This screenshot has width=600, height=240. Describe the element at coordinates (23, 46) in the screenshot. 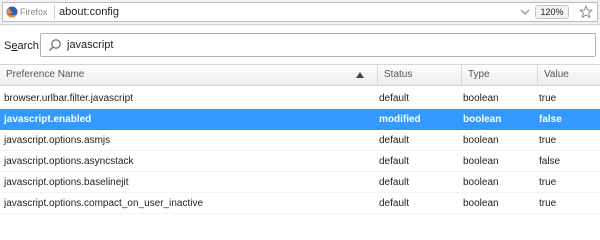

I see `search-label: Search:` at that location.